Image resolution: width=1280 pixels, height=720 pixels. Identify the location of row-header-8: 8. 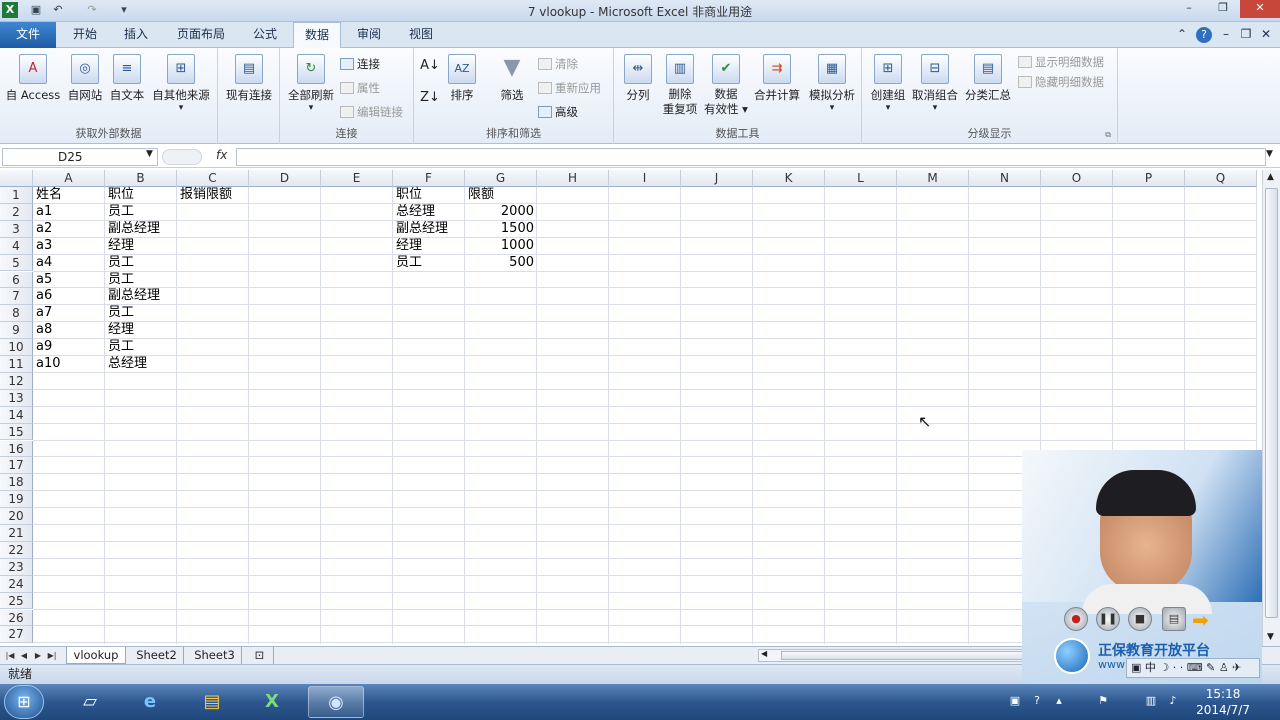
(16, 314).